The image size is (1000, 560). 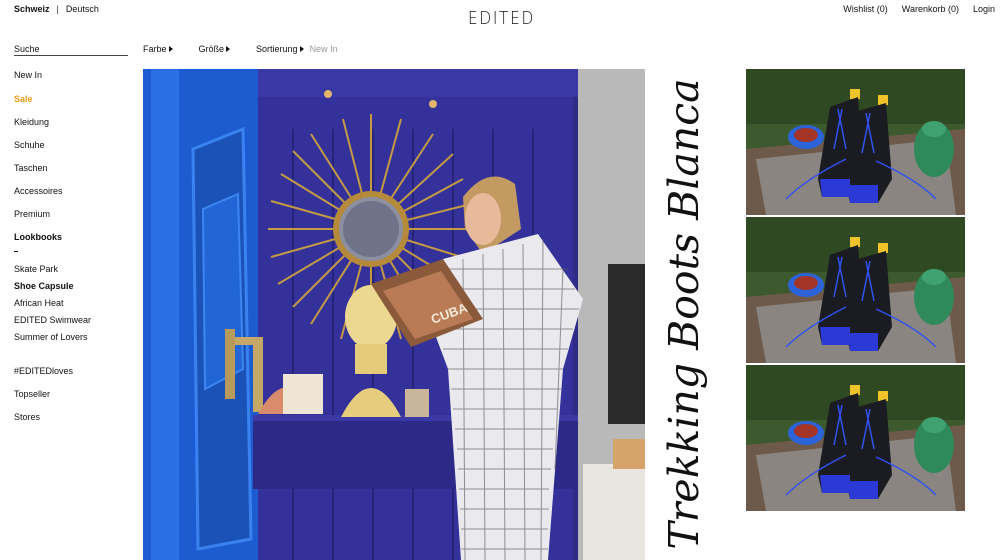 What do you see at coordinates (38, 237) in the screenshot?
I see `sidebar-item-lookbooks: Lookbooks` at bounding box center [38, 237].